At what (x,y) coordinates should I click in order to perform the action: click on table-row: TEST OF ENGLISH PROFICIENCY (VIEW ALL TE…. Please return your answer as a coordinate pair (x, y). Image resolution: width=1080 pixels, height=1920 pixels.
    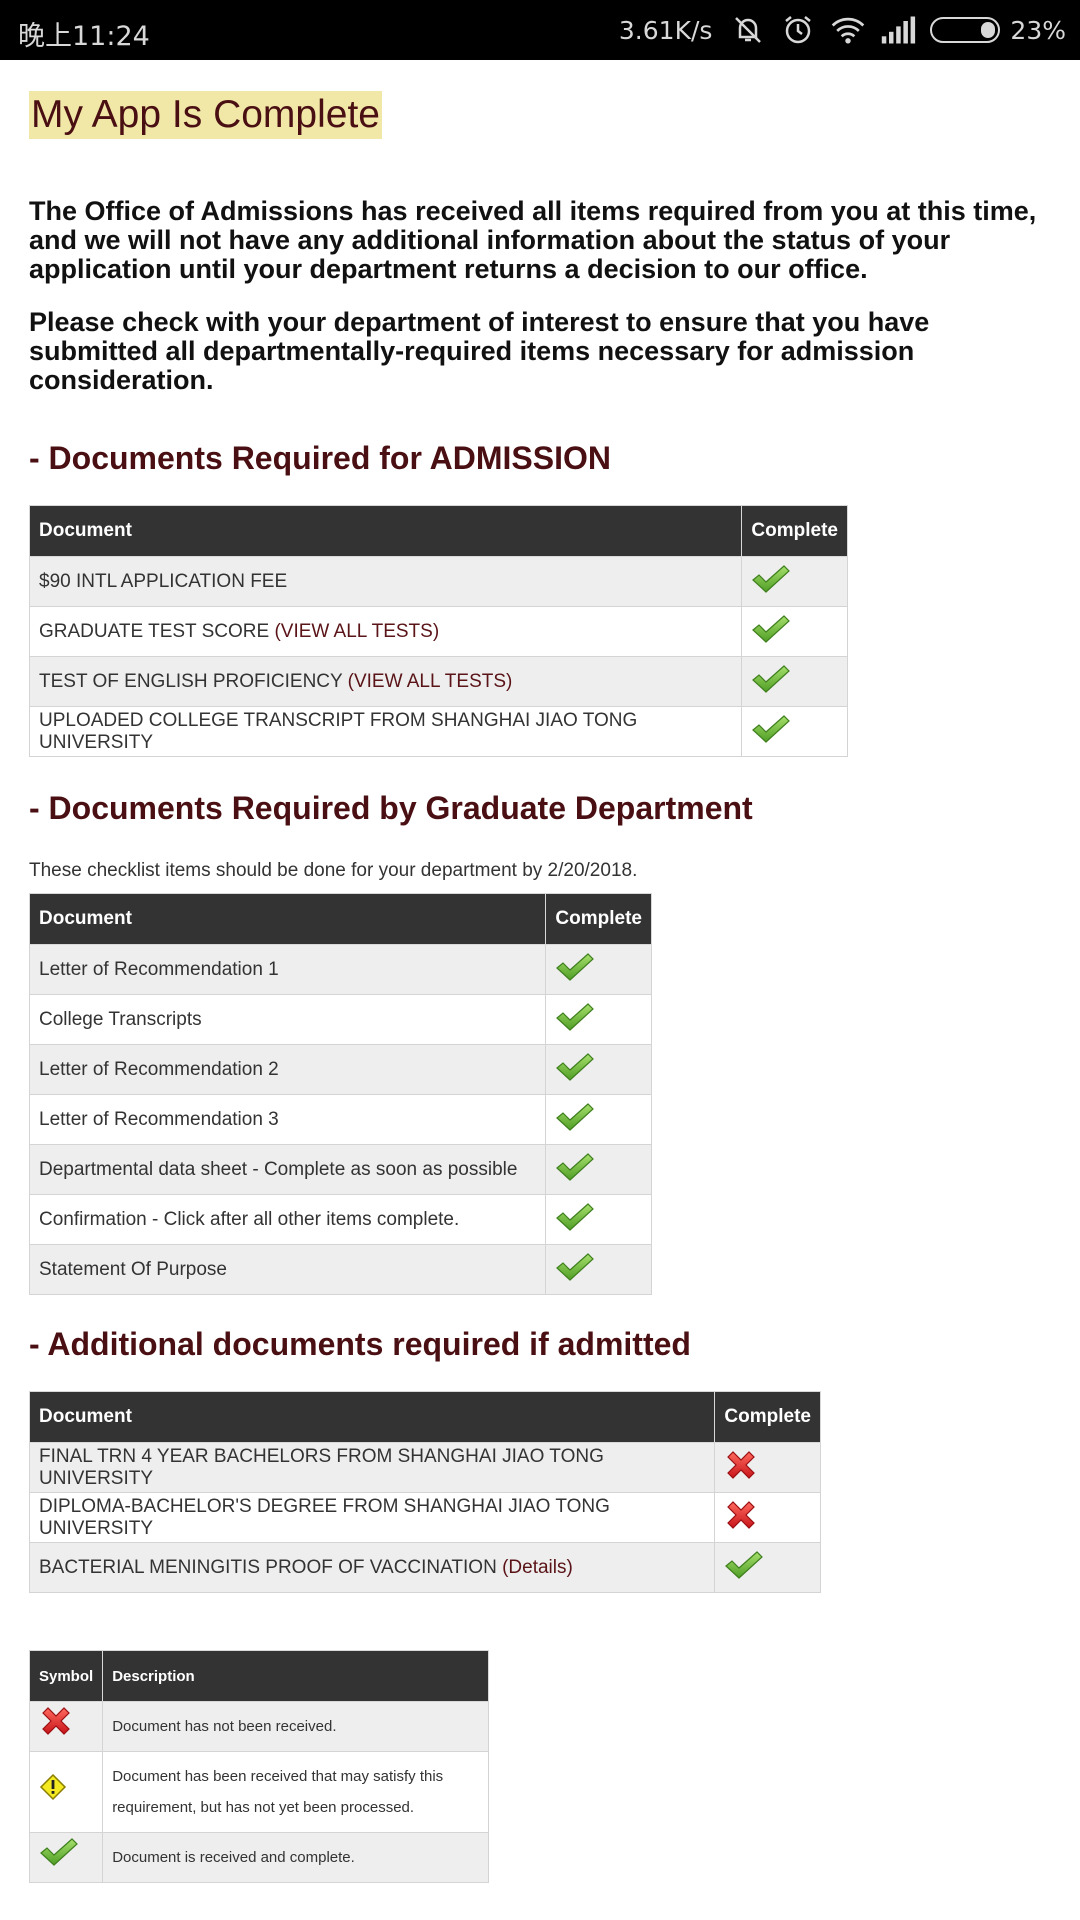
    Looking at the image, I should click on (438, 681).